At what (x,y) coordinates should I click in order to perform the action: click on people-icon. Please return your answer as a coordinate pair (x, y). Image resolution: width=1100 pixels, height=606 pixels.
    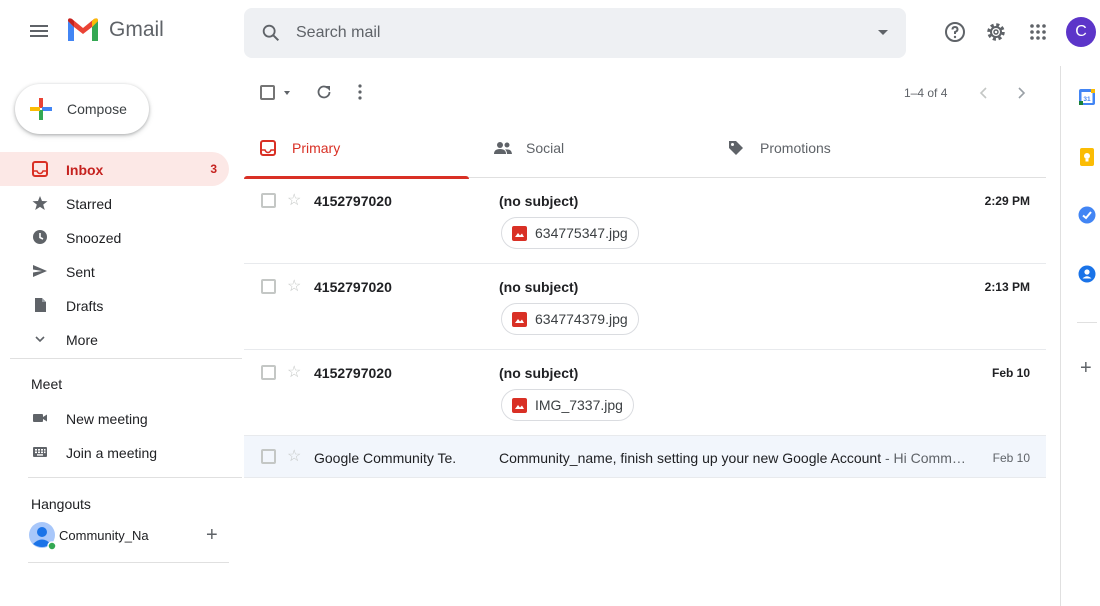
    Looking at the image, I should click on (503, 148).